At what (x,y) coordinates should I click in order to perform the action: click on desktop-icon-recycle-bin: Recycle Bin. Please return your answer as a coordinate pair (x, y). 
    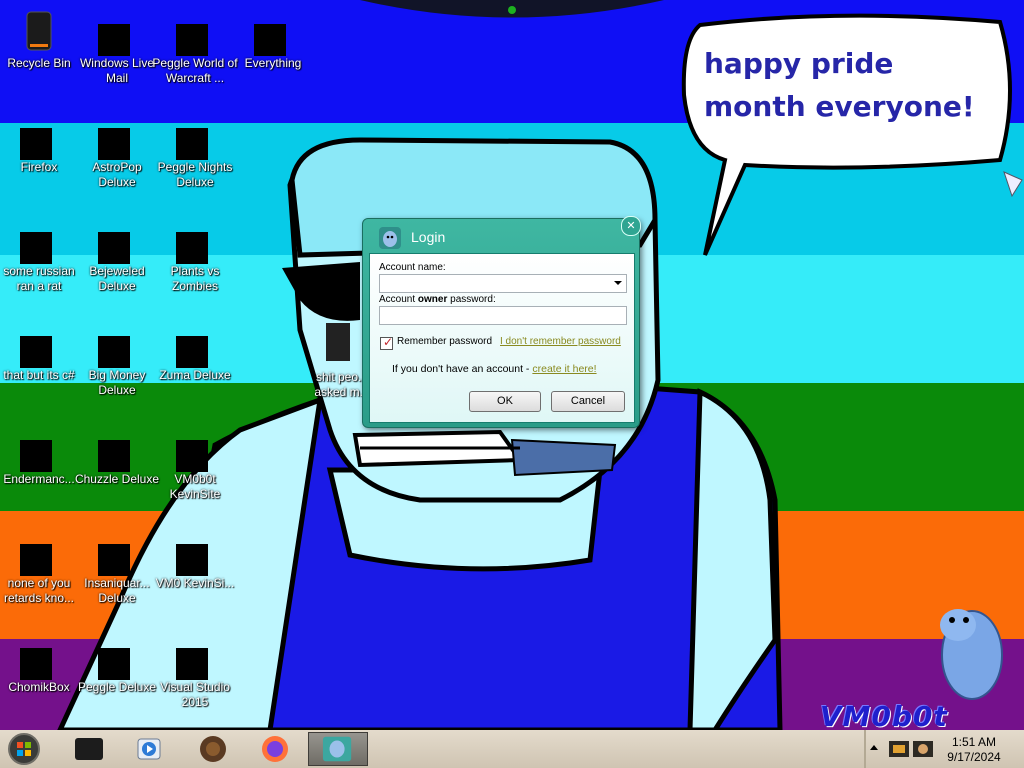
    Looking at the image, I should click on (39, 49).